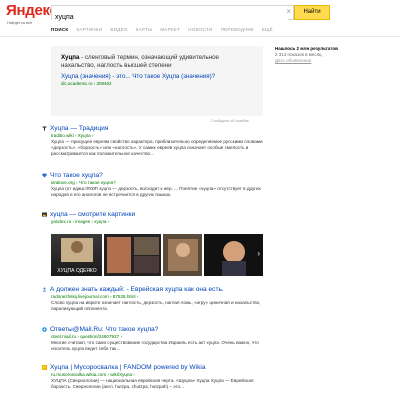 This screenshot has height=400, width=400. What do you see at coordinates (118, 29) in the screenshot?
I see `tab-video: ВИДЕО` at bounding box center [118, 29].